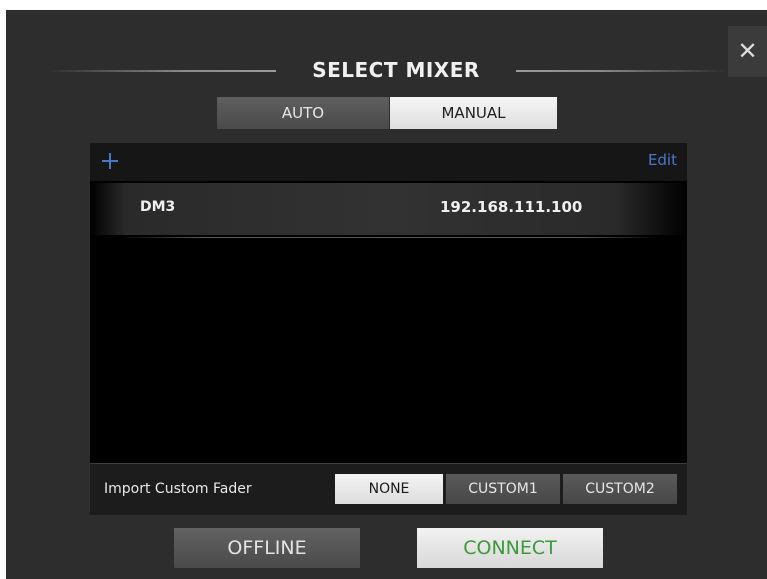  Describe the element at coordinates (110, 161) in the screenshot. I see `plus-icon` at that location.